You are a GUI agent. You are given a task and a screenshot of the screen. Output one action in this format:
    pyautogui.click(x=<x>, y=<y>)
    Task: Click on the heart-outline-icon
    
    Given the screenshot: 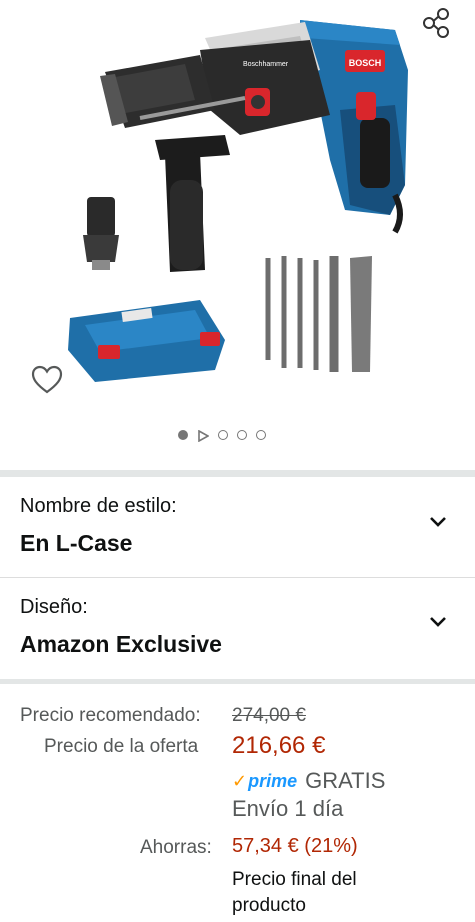 What is the action you would take?
    pyautogui.click(x=47, y=380)
    